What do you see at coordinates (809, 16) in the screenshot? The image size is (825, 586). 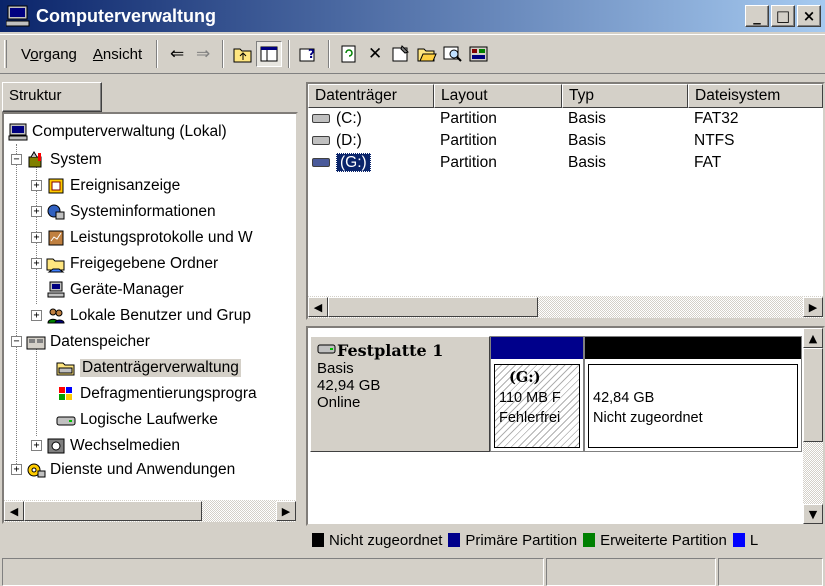 I see `close-button: ×` at bounding box center [809, 16].